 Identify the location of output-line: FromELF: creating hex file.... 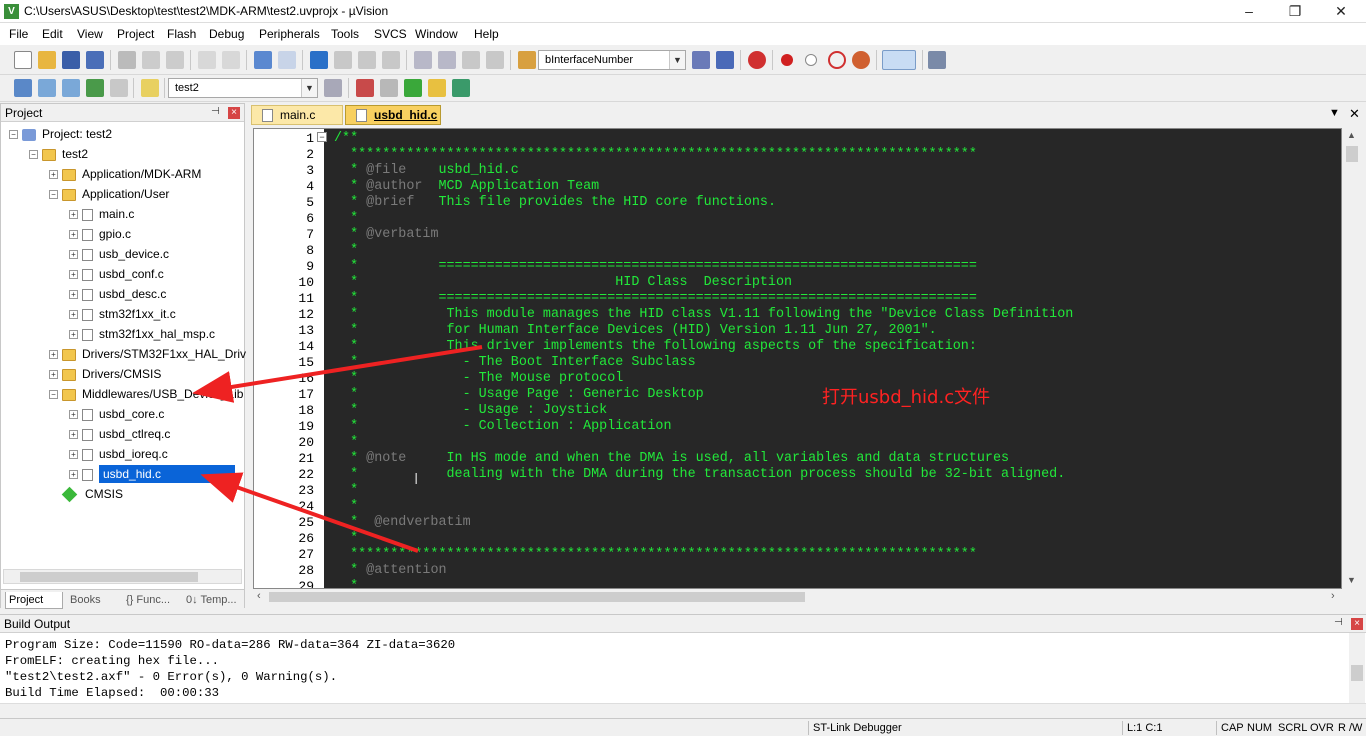
(112, 661).